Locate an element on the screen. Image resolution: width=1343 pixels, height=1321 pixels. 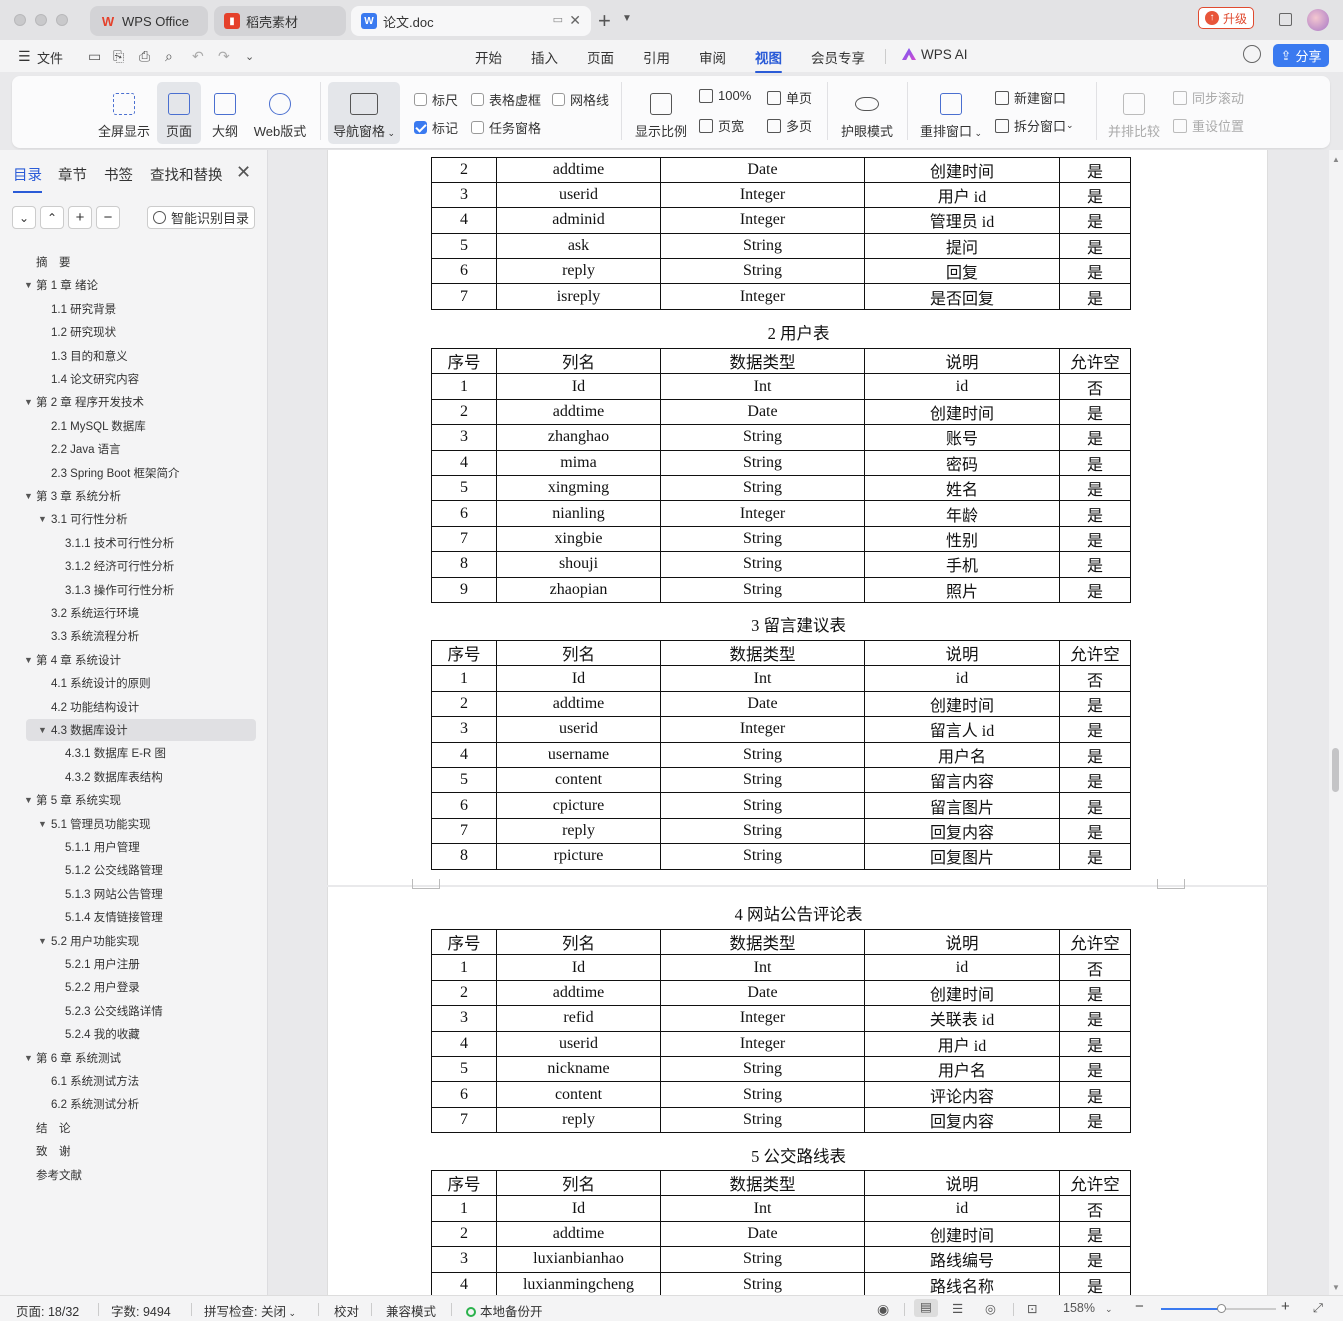
toc-item: 3.3 系统流程分析 is located at coordinates (134, 636).